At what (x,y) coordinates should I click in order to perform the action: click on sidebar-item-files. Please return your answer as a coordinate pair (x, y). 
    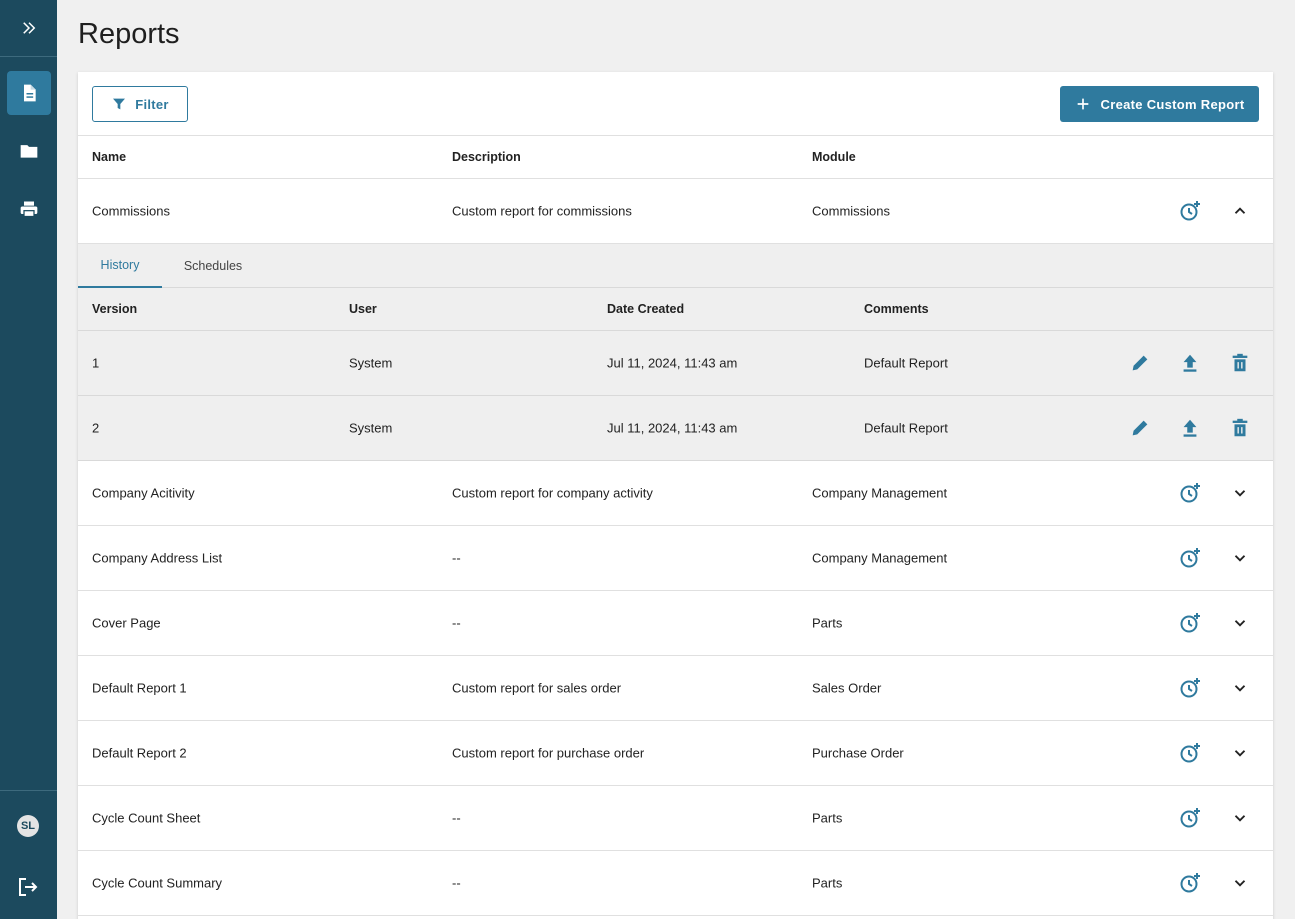
    Looking at the image, I should click on (29, 151).